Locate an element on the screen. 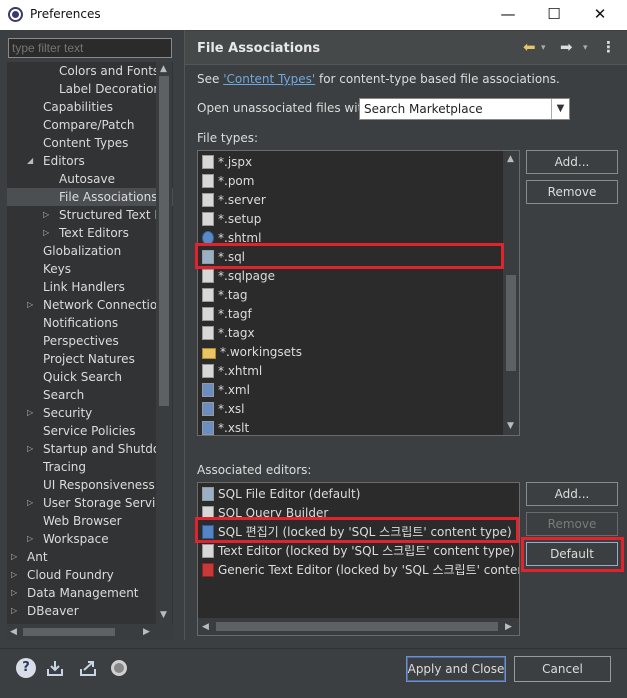 The height and width of the screenshot is (698, 627). back-arrow-icon: ⬅ is located at coordinates (529, 47).